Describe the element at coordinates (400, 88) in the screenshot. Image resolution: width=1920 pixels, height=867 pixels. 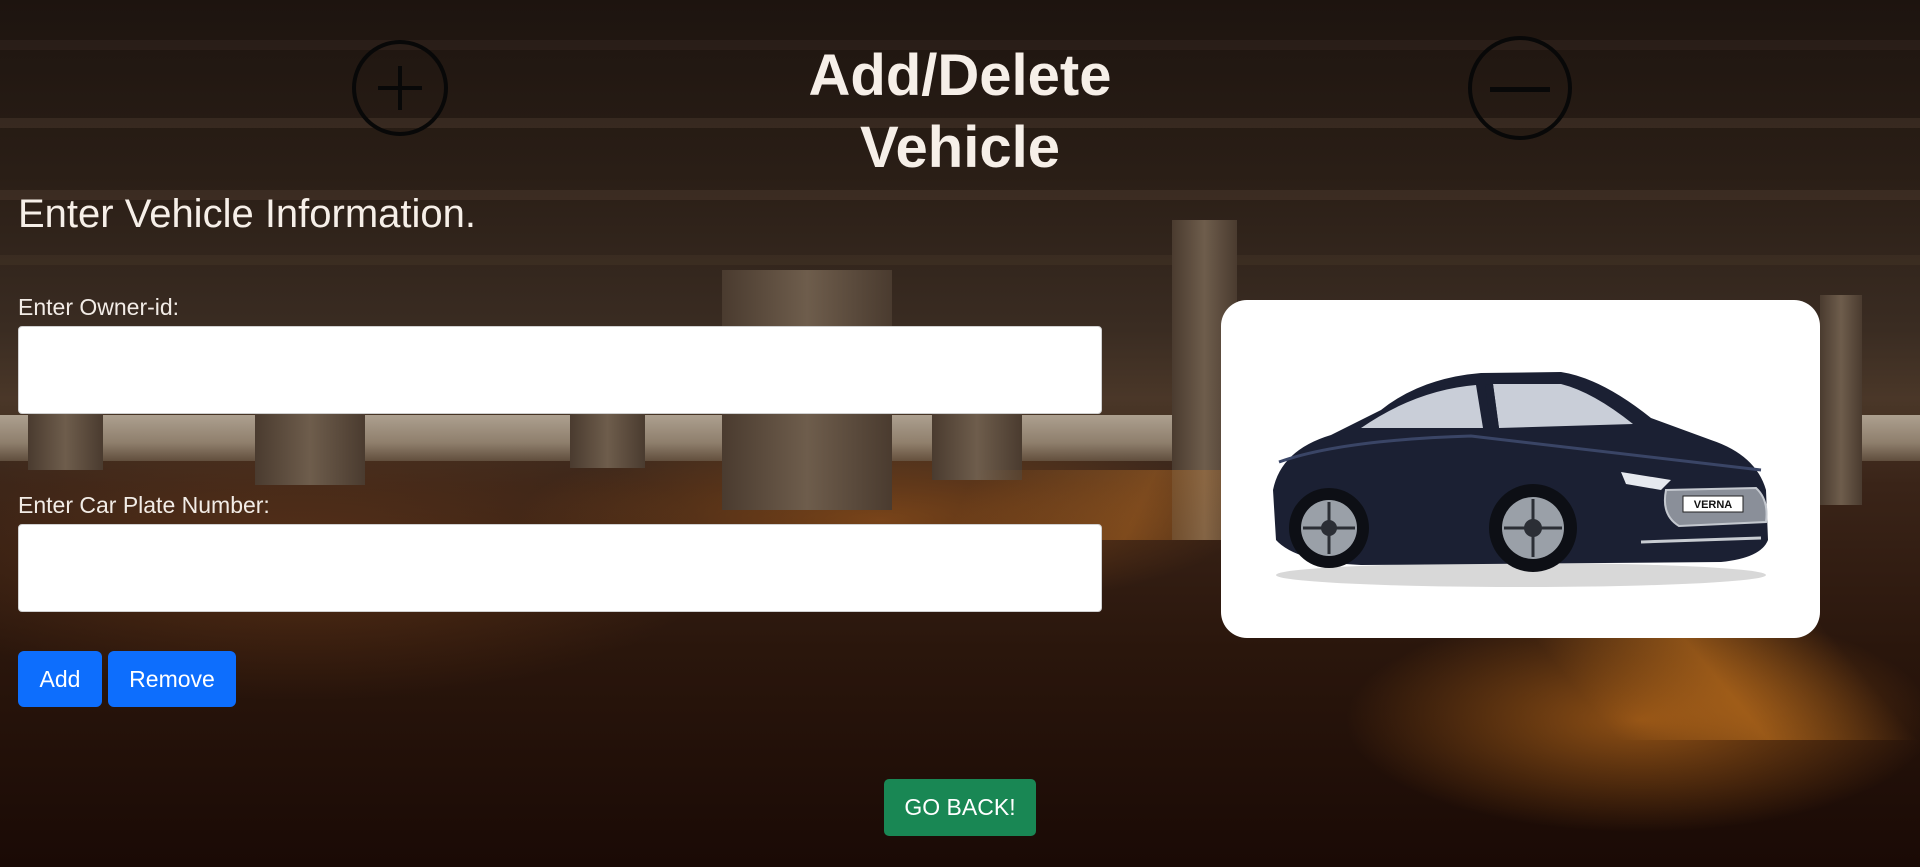
I see `plus-circle-icon` at that location.